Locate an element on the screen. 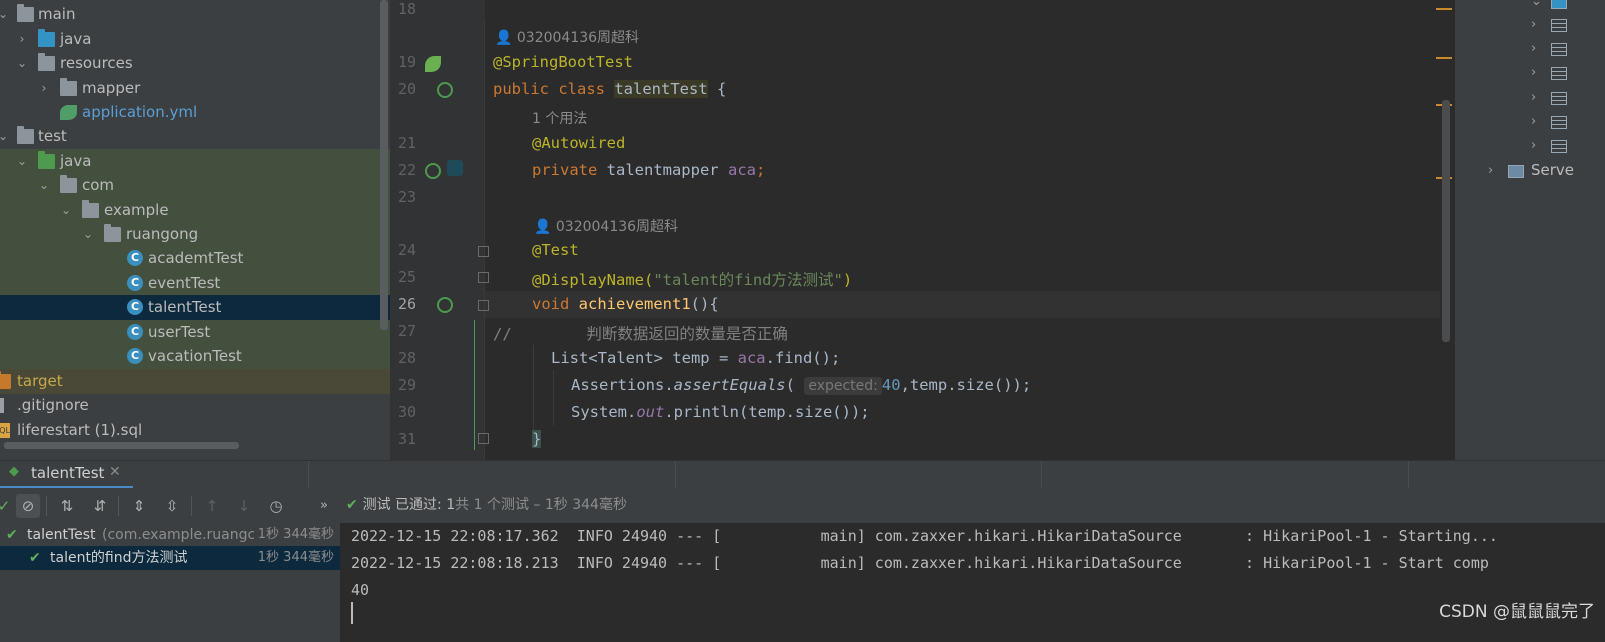 This screenshot has width=1605, height=642. author-hint-text: 032004136周超科 is located at coordinates (617, 227).